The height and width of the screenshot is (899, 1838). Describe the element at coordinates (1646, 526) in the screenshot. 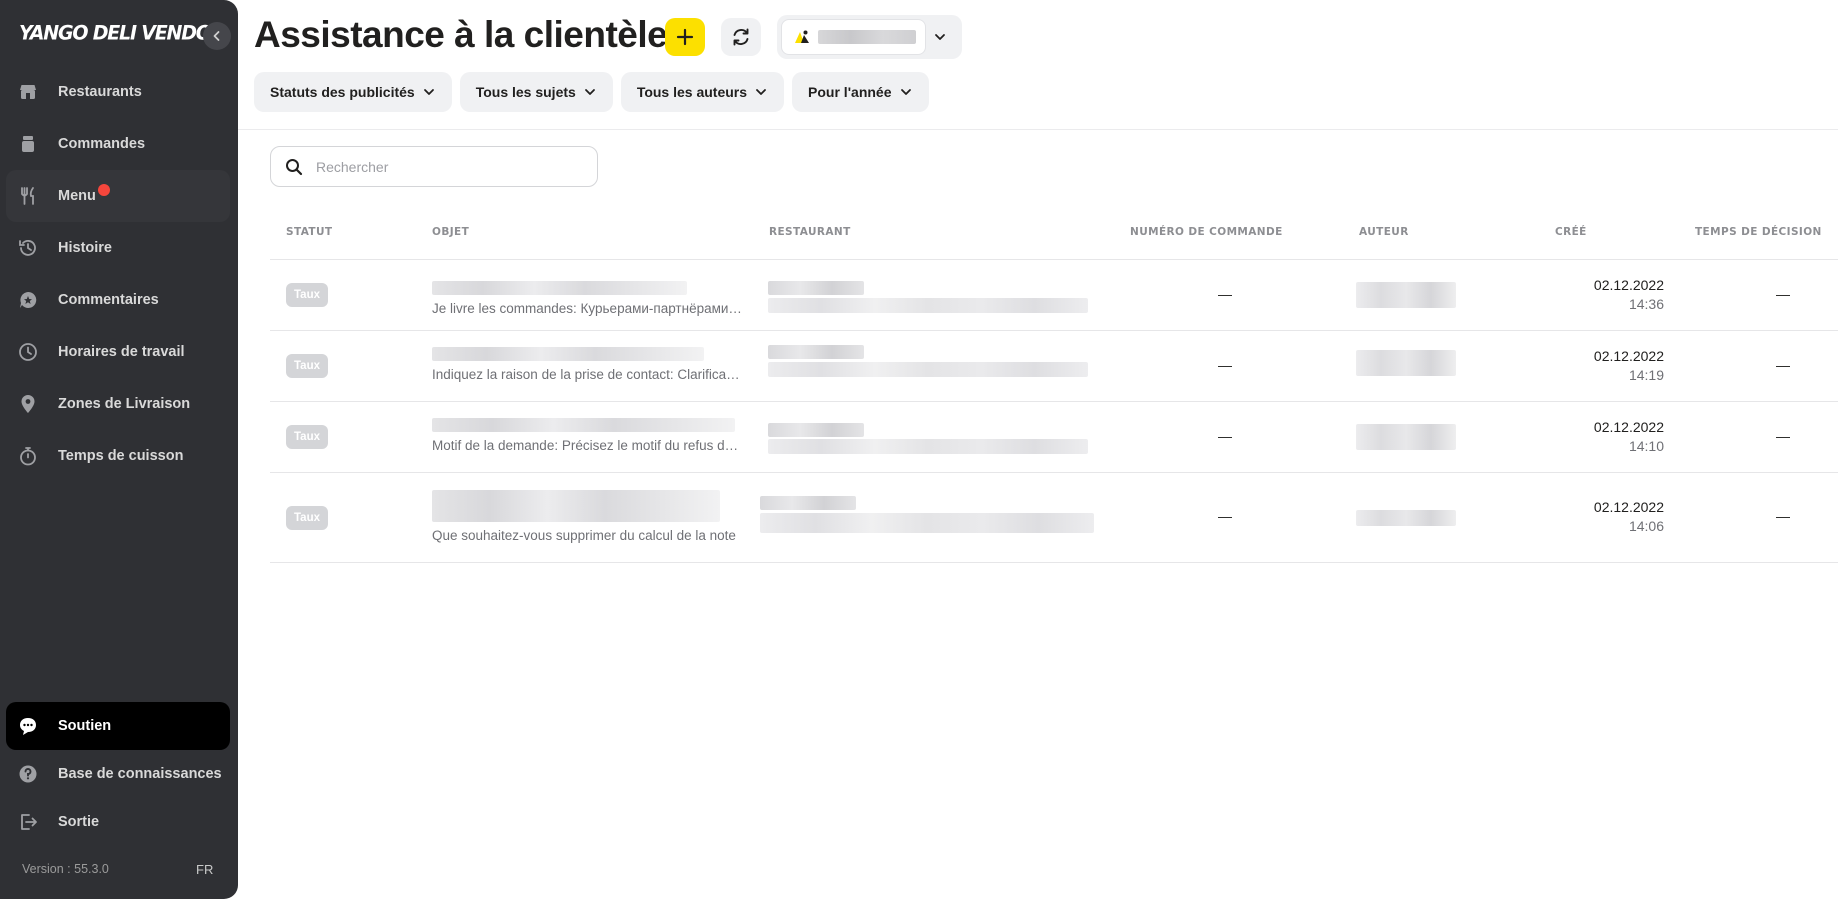

I see `created-time: 14:06` at that location.